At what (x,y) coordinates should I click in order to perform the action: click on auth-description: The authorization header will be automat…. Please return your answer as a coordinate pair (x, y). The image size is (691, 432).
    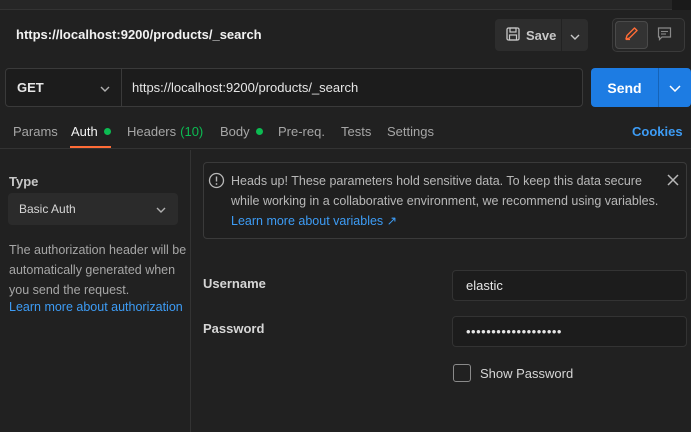
    Looking at the image, I should click on (98, 270).